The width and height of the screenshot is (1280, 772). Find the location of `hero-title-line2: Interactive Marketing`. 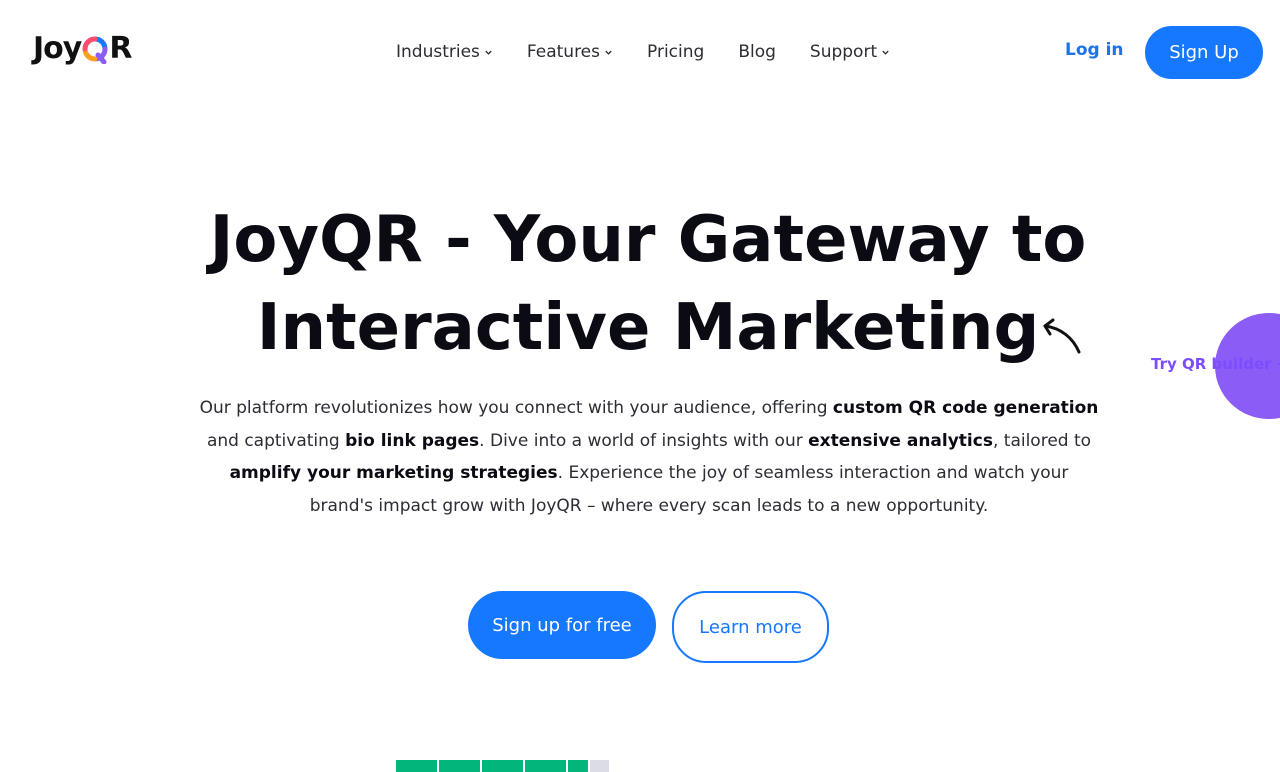

hero-title-line2: Interactive Marketing is located at coordinates (648, 328).